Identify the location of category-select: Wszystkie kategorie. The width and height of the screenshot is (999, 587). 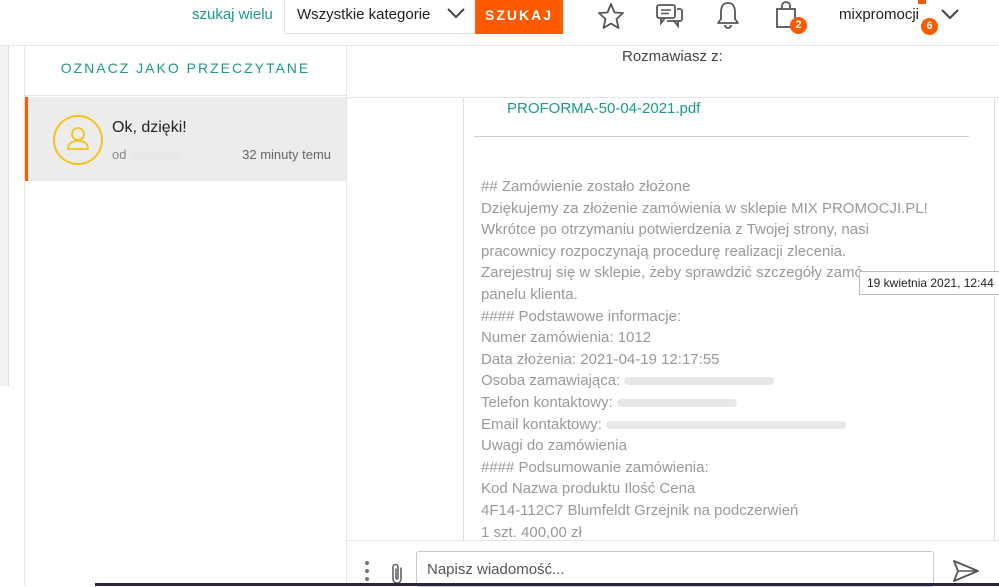
(380, 17).